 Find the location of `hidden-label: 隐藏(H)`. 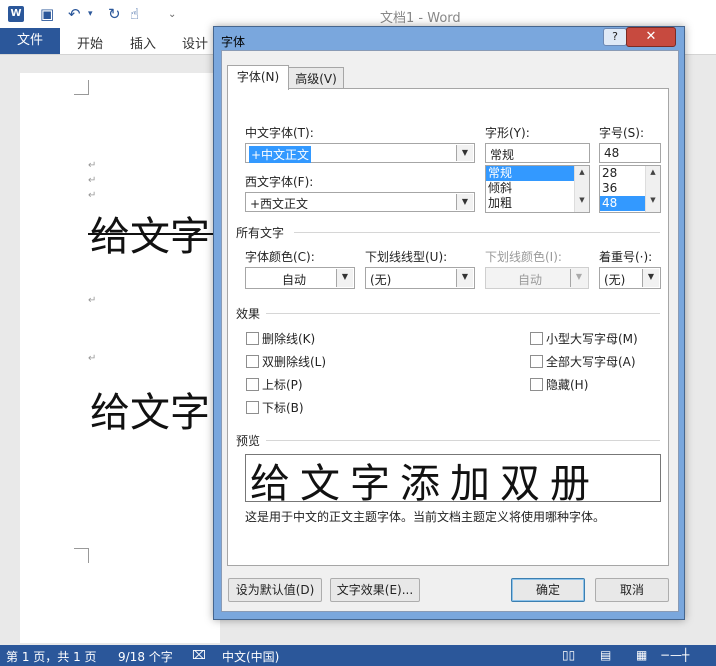

hidden-label: 隐藏(H) is located at coordinates (567, 384).